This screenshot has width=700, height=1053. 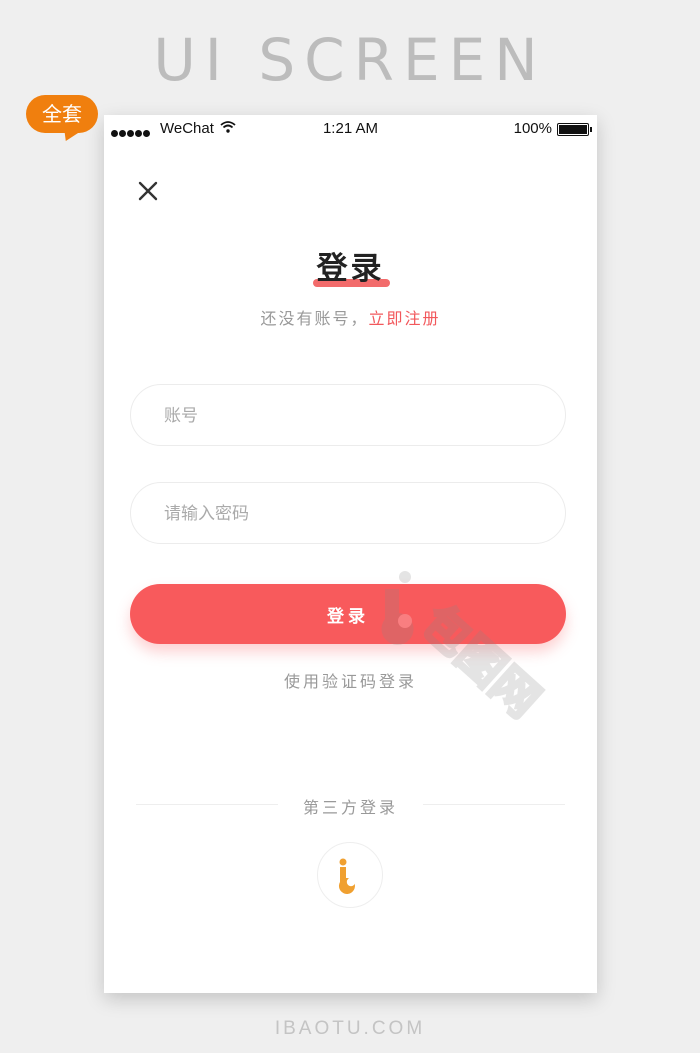 I want to click on account-field, so click(x=348, y=415).